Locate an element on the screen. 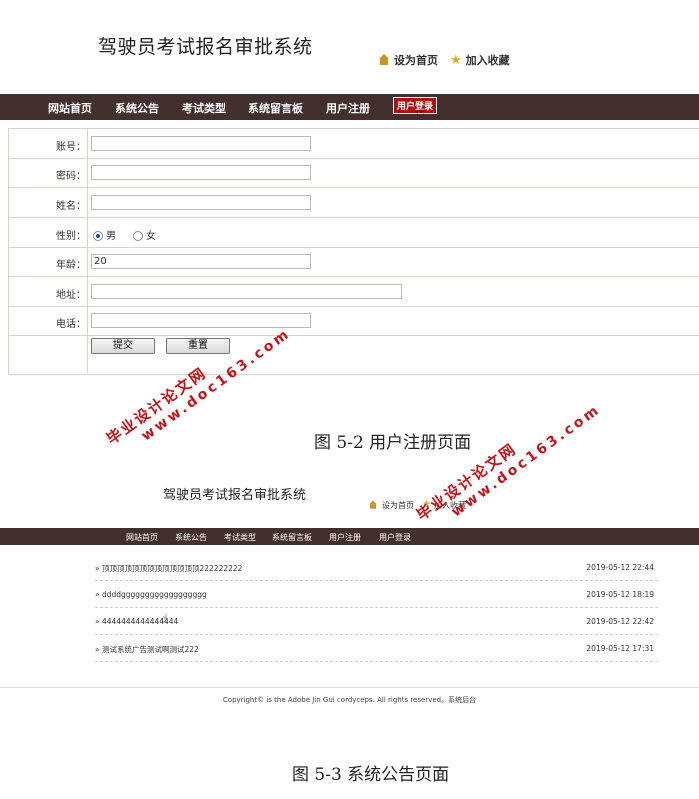 This screenshot has height=799, width=699. notice-date: 2019-05-12 22:44 is located at coordinates (620, 567).